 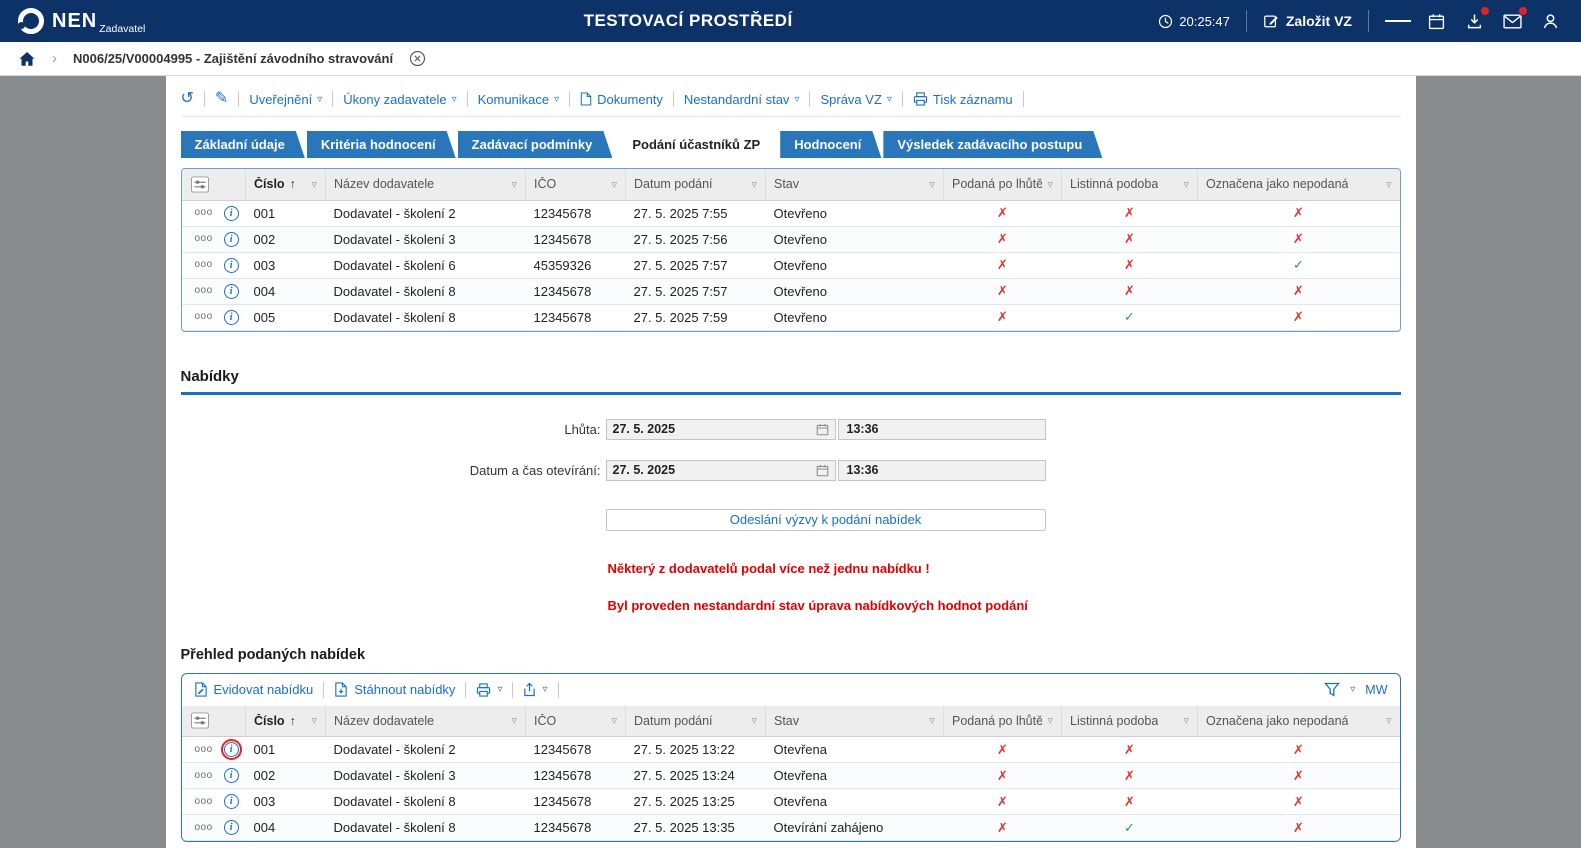 What do you see at coordinates (825, 519) in the screenshot?
I see `send-call-for-offers-button: Odeslání výzvy k podání nabídek` at bounding box center [825, 519].